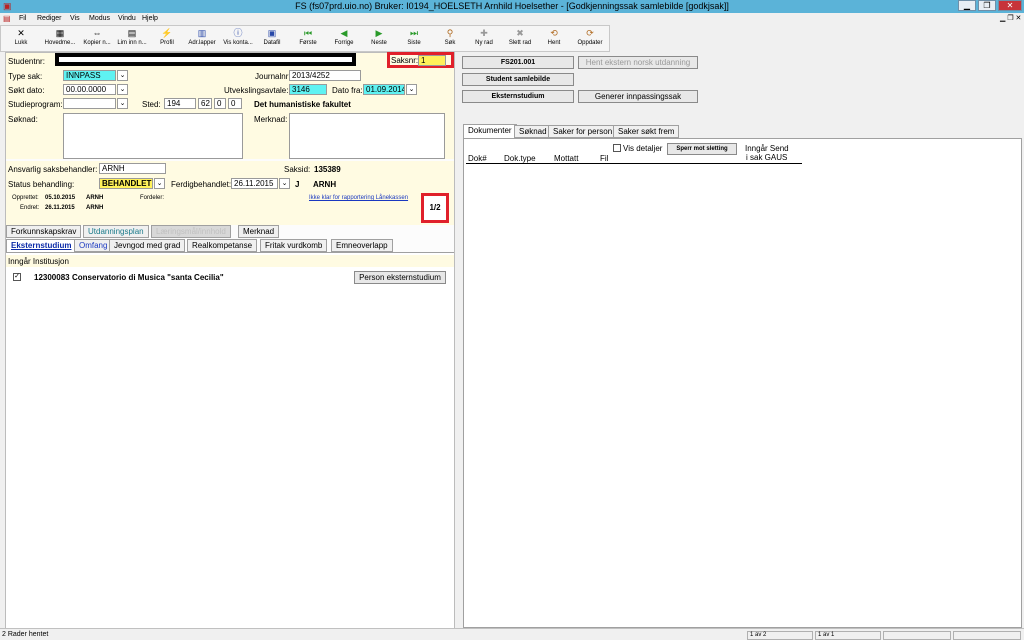  I want to click on inngar-checkbox: ✓, so click(17, 277).